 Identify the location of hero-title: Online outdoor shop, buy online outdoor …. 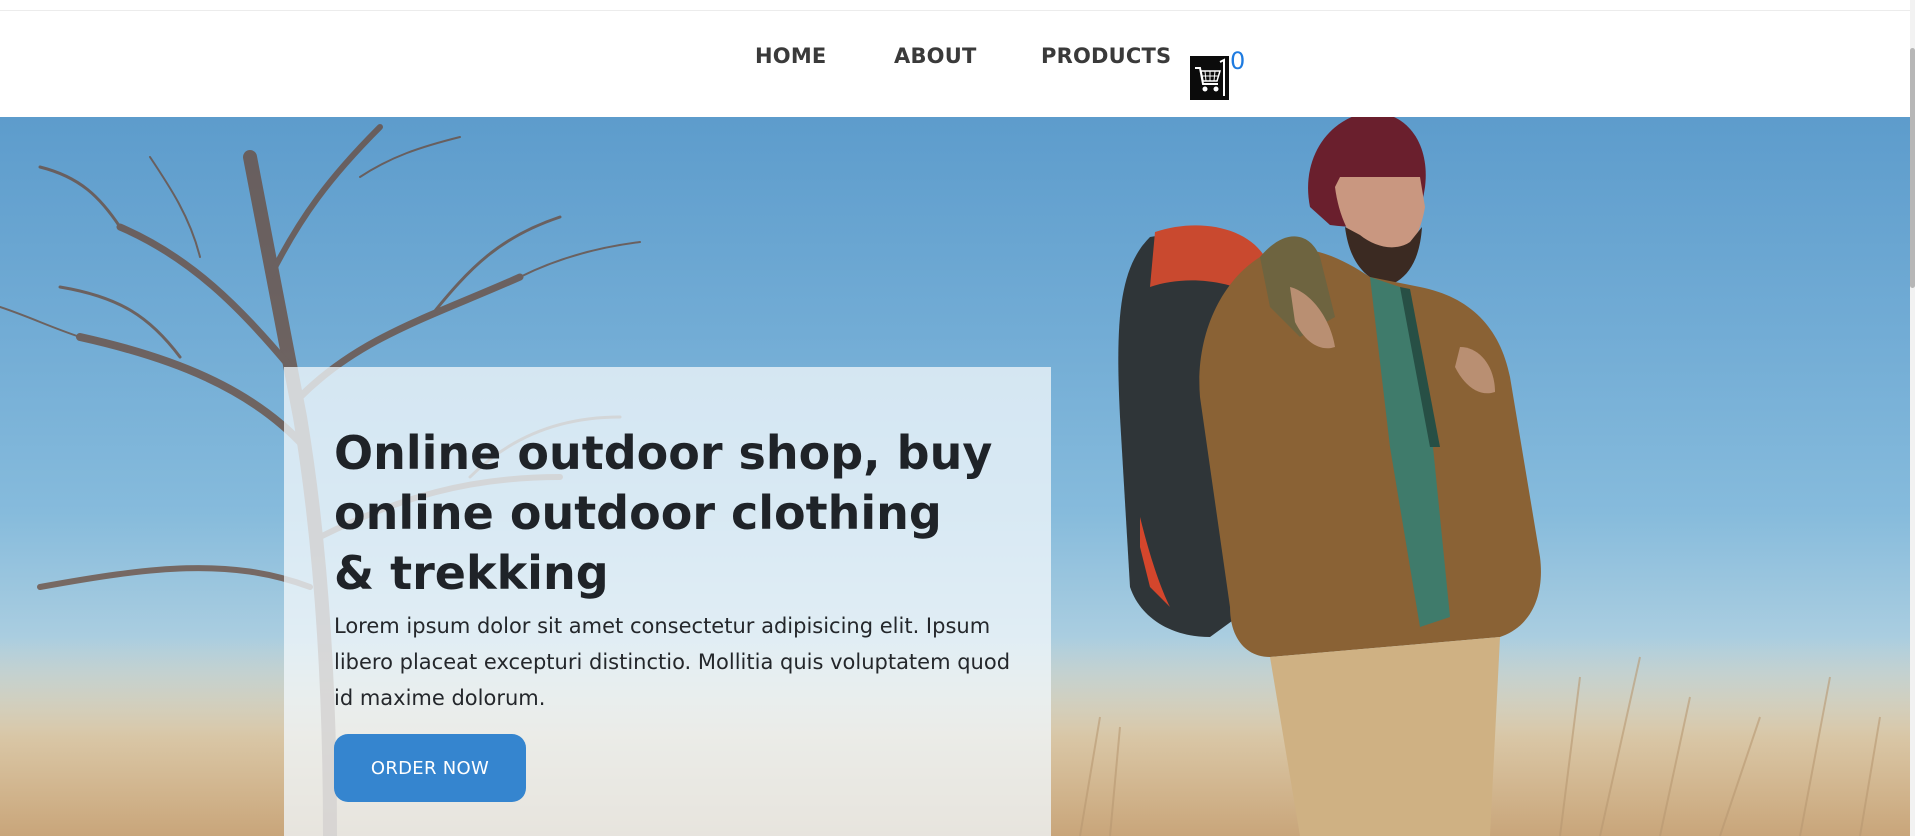
(663, 513).